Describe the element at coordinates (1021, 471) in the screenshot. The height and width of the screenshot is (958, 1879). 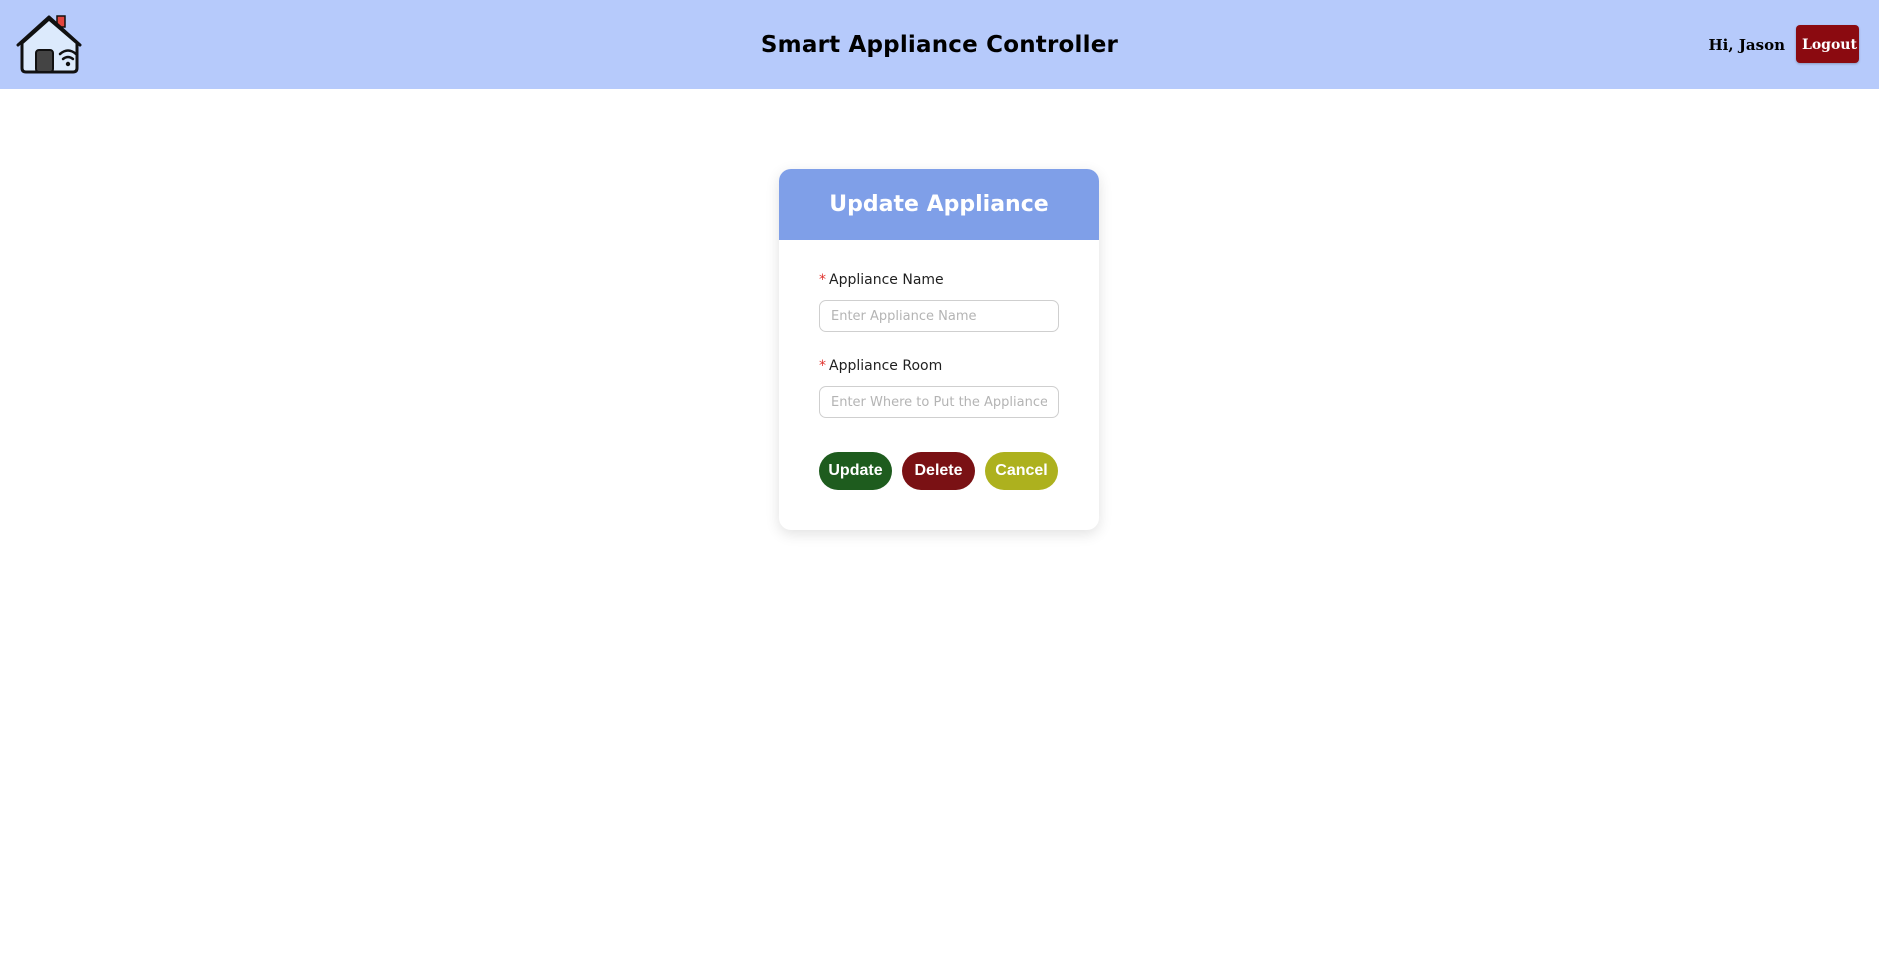
I see `cancel-button: Cancel` at that location.